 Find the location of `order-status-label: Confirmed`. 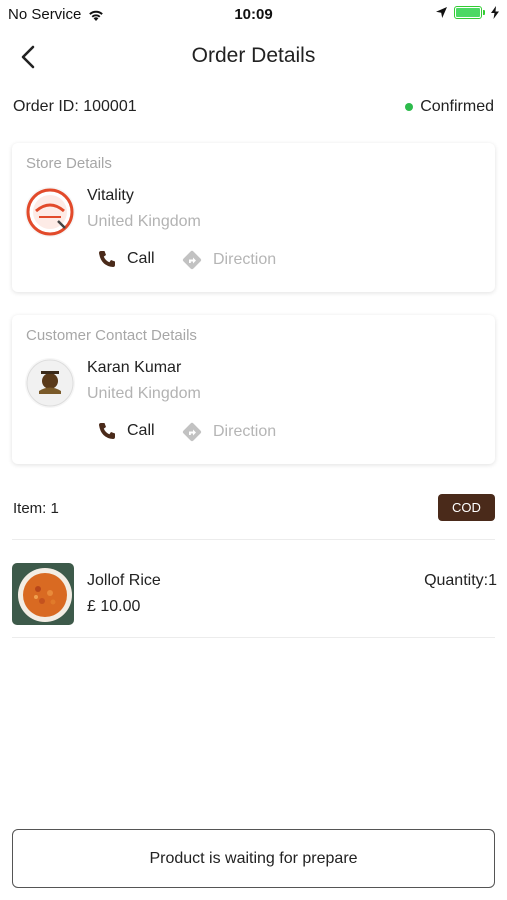

order-status-label: Confirmed is located at coordinates (457, 106).